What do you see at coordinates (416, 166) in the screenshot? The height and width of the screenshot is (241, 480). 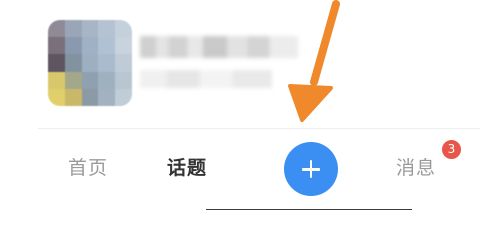 I see `tab-messages: 消息` at bounding box center [416, 166].